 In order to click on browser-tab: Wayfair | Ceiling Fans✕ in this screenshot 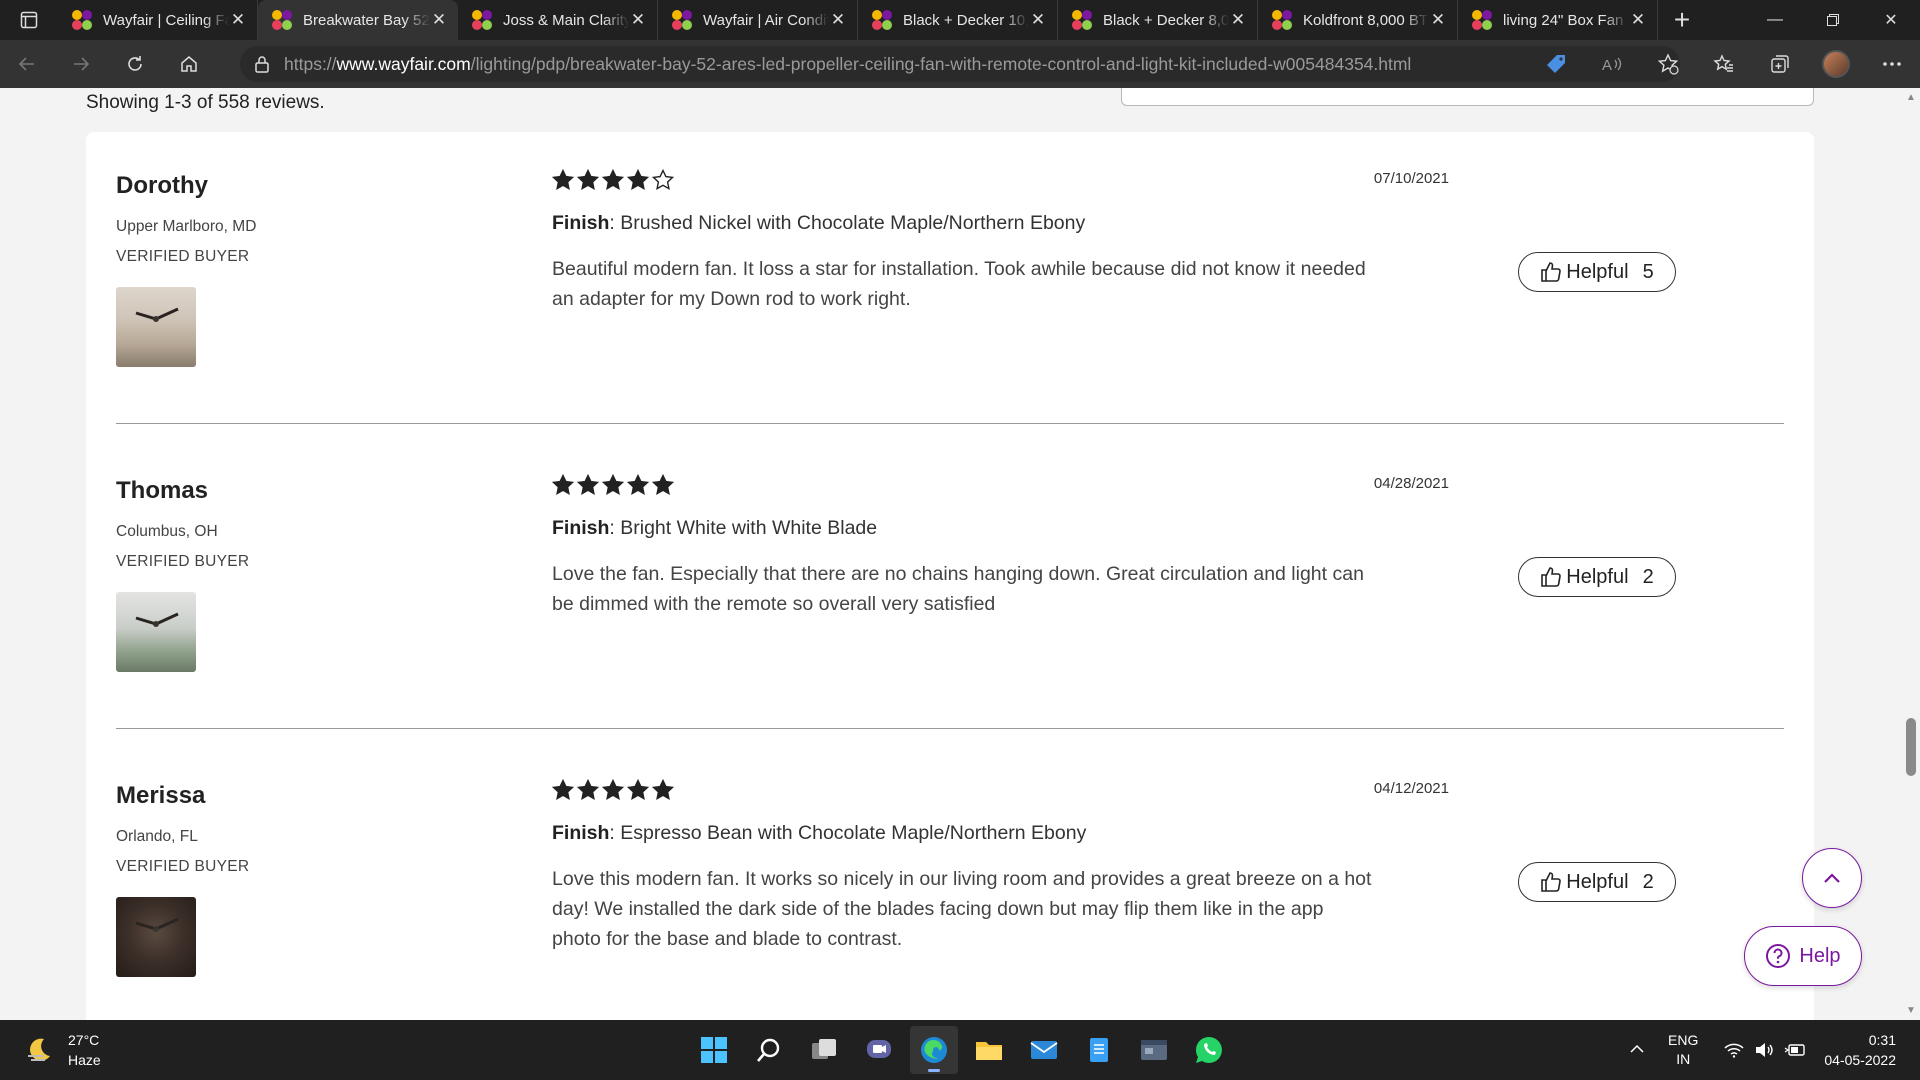, I will do `click(158, 20)`.